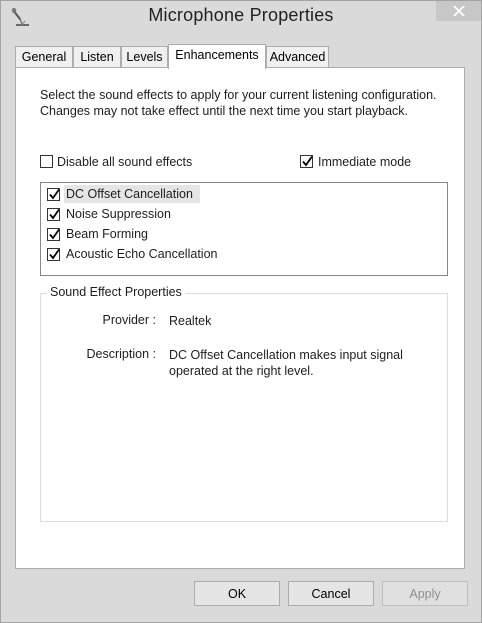 The image size is (482, 623). What do you see at coordinates (297, 56) in the screenshot?
I see `tab-advanced: Advanced` at bounding box center [297, 56].